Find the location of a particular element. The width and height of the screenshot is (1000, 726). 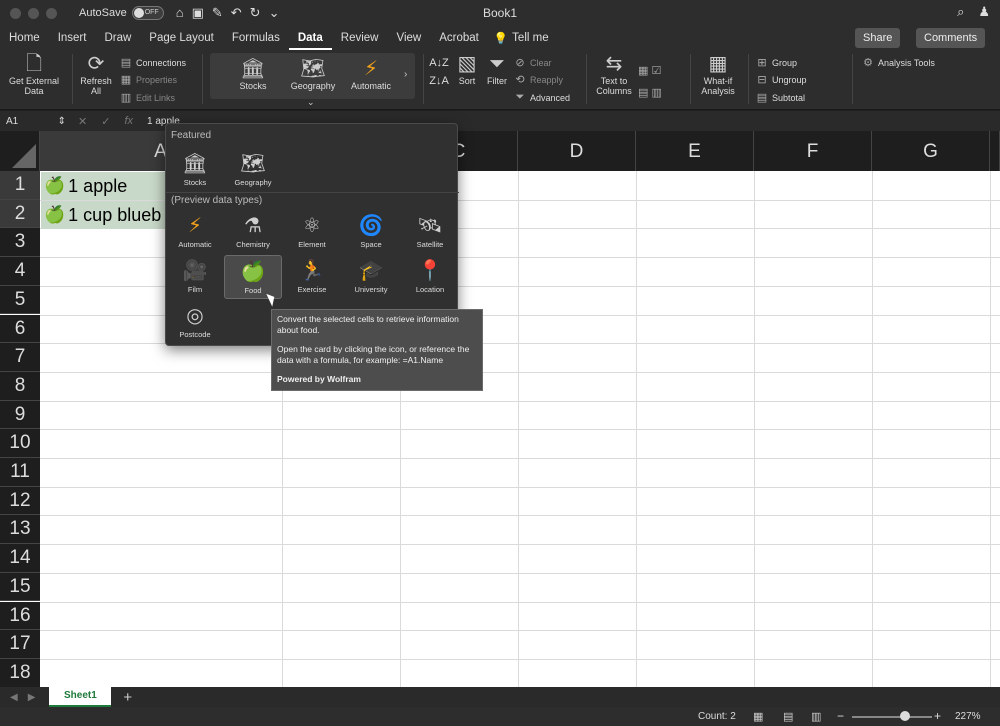

column-header-e: E is located at coordinates (695, 151).